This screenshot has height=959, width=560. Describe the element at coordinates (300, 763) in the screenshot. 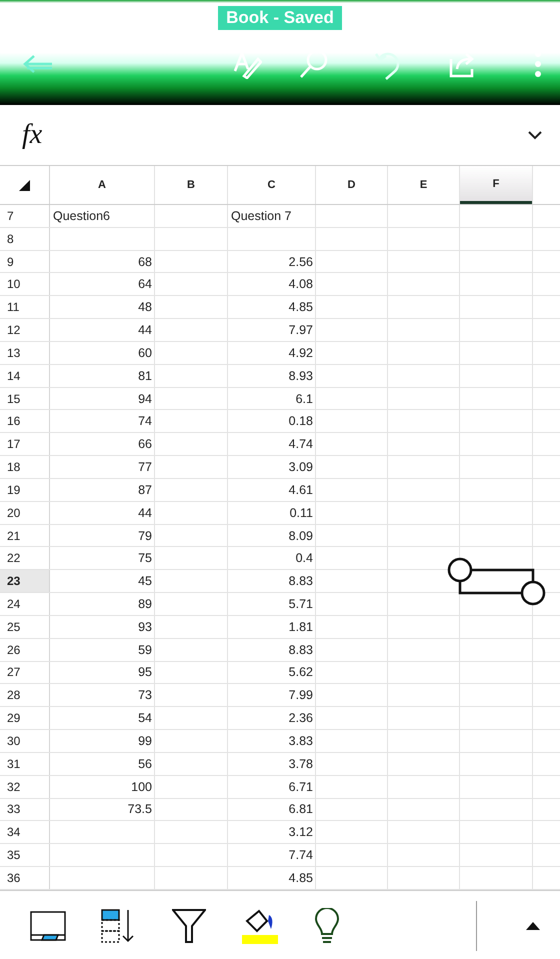

I see `table-cell: 3.78` at that location.